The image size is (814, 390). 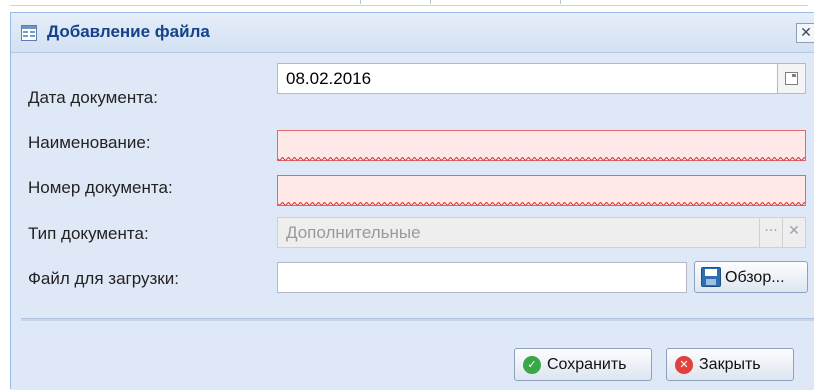 I want to click on calendar-icon, so click(x=792, y=78).